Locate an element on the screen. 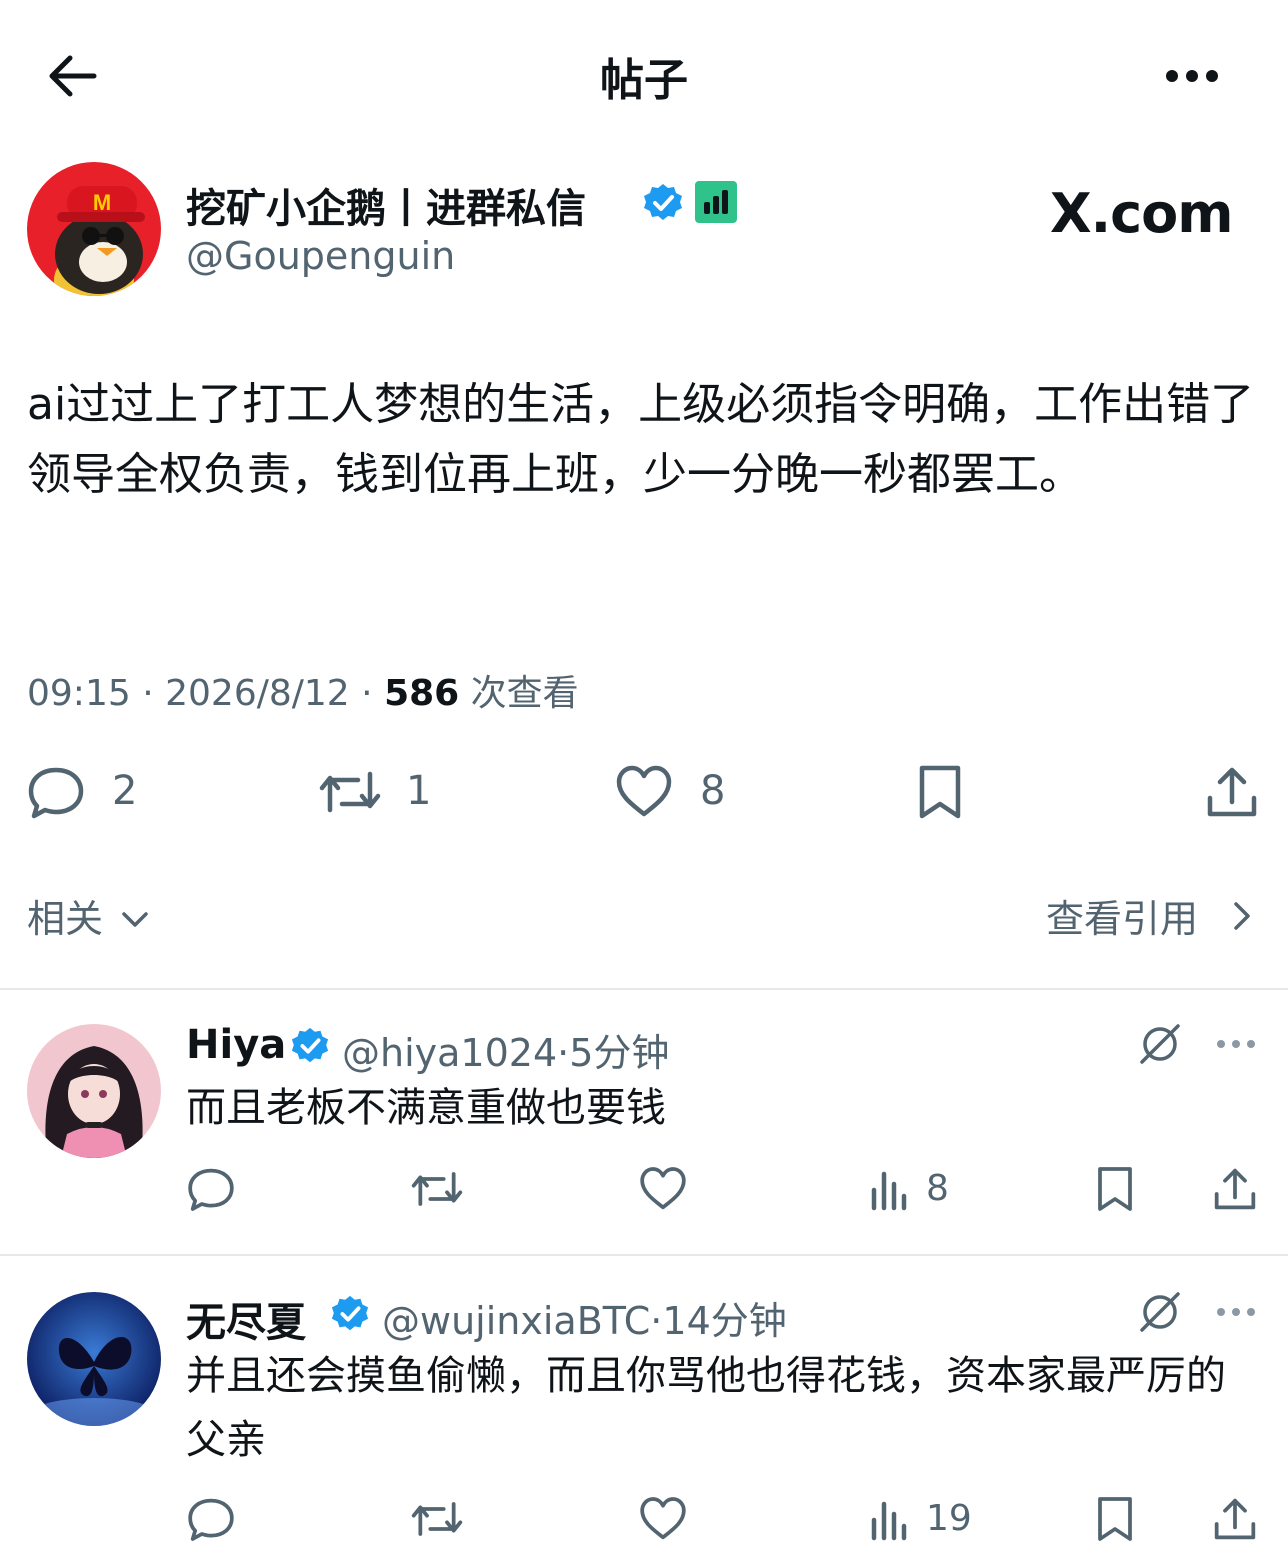  view-quotes-link: 查看引用 is located at coordinates (1122, 915).